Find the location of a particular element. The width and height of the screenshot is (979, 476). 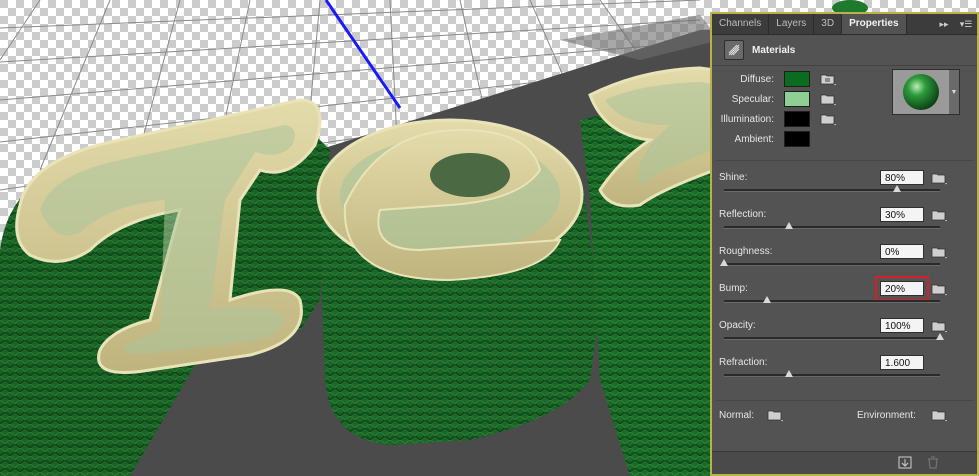

material-sphere-icon is located at coordinates (921, 92).